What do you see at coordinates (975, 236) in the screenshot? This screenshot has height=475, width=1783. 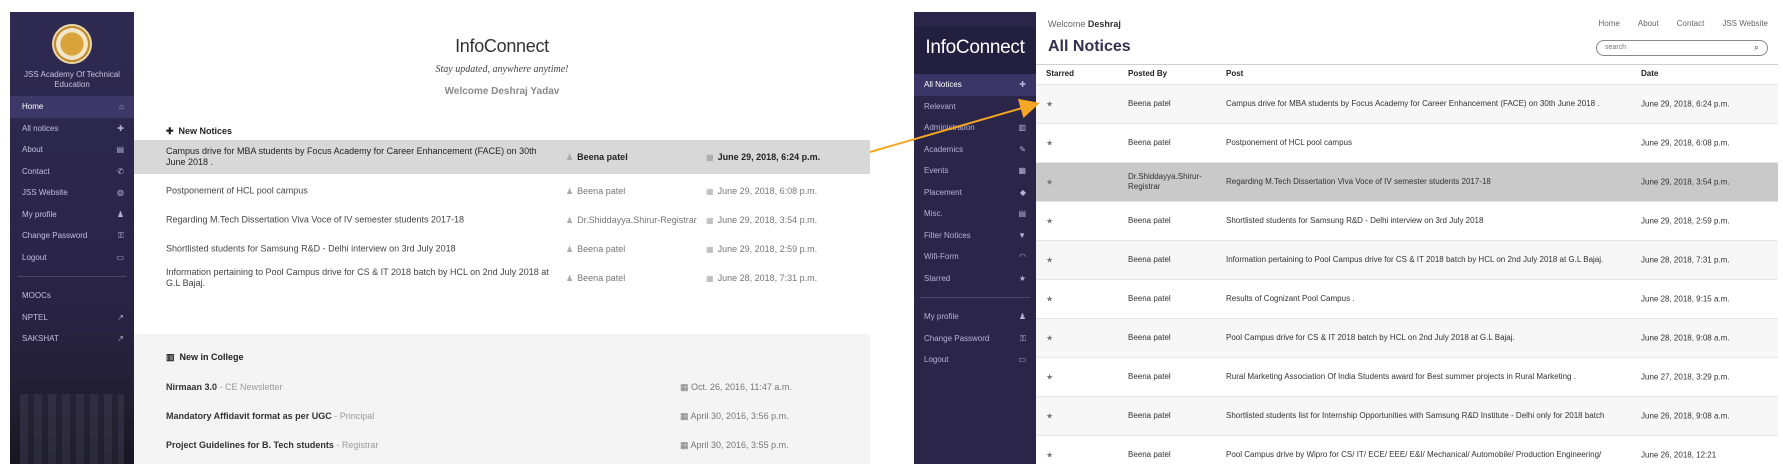 I see `sidebar-item-filter-notices: Filter Notices ▼` at bounding box center [975, 236].